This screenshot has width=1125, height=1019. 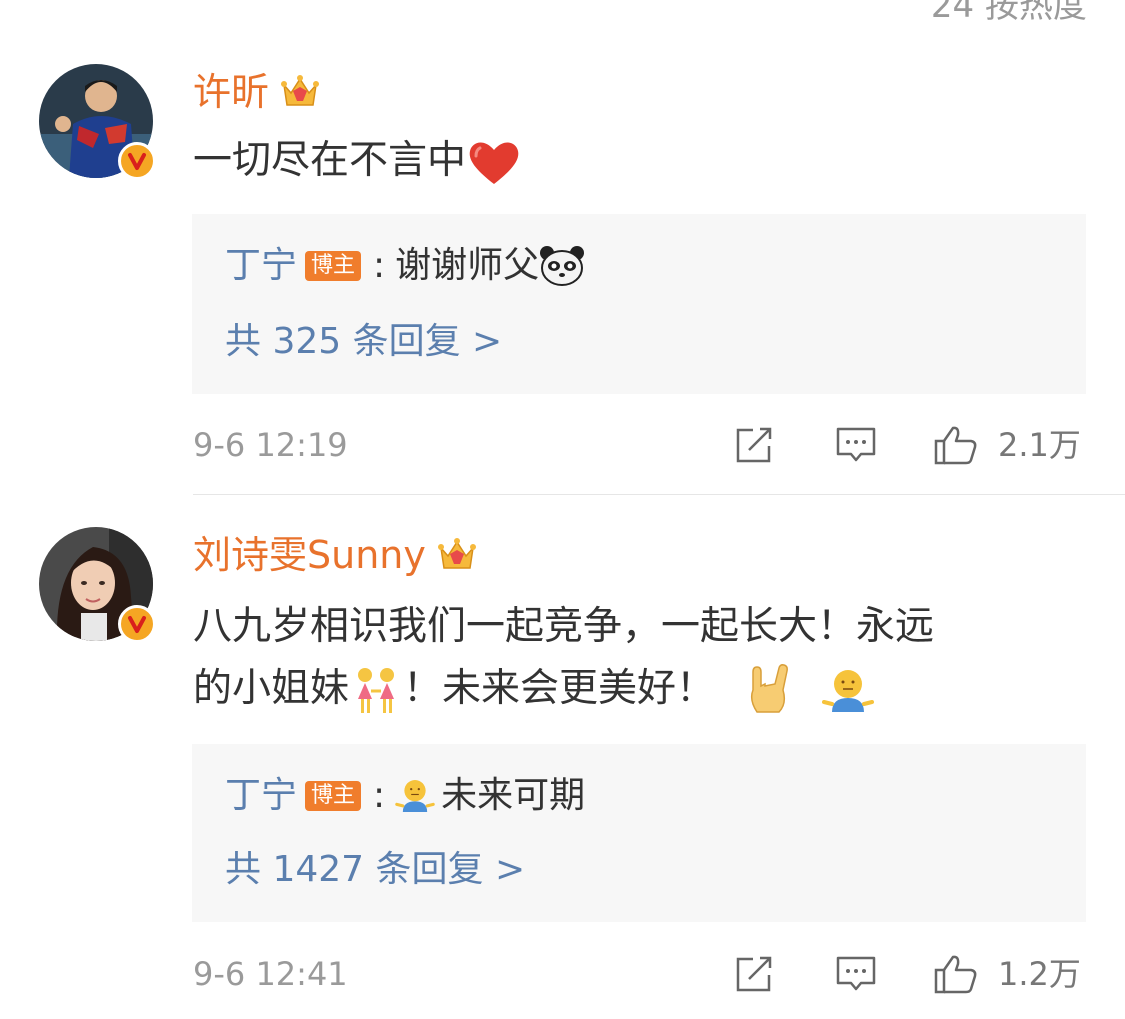 I want to click on reply-count-link: 共 325 条回复 >, so click(x=363, y=342).